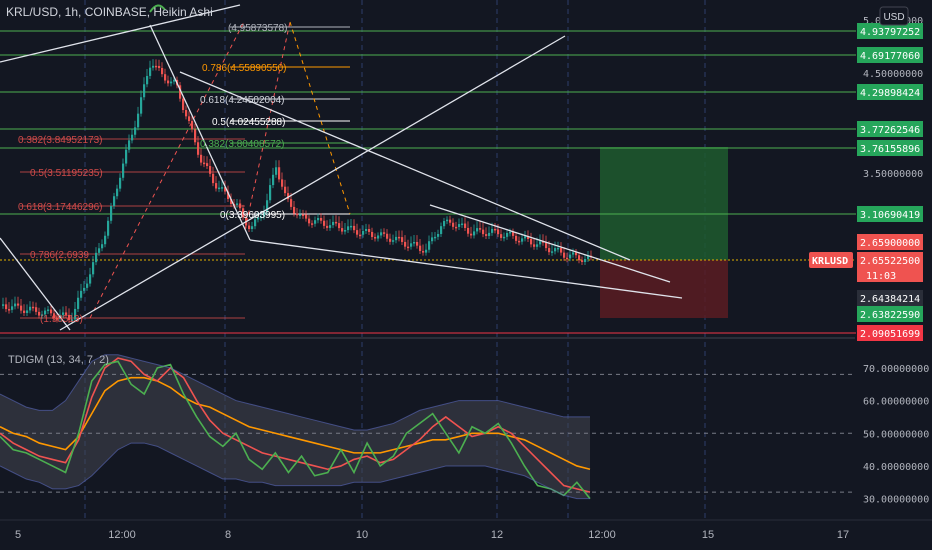 The image size is (932, 550). I want to click on indicator-title: TDIGM (13, 34, 7, 2), so click(58, 360).